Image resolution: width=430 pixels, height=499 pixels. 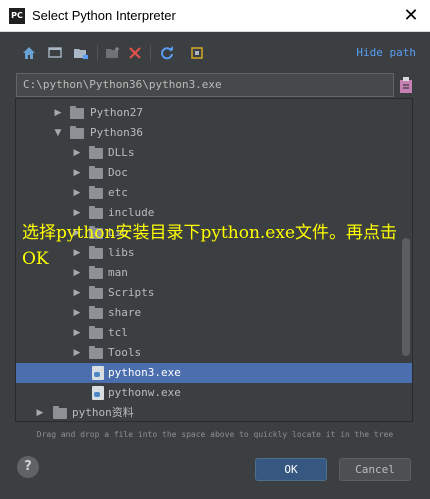 I want to click on show-hidden-icon, so click(x=197, y=53).